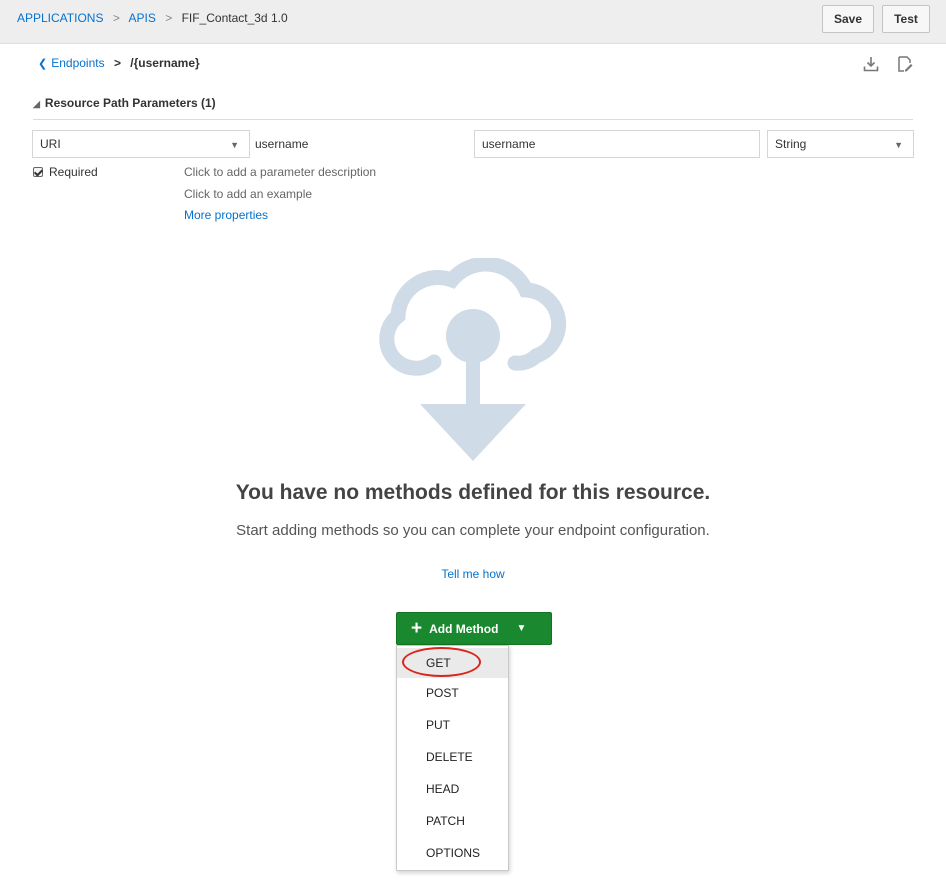  I want to click on edit-icon, so click(905, 64).